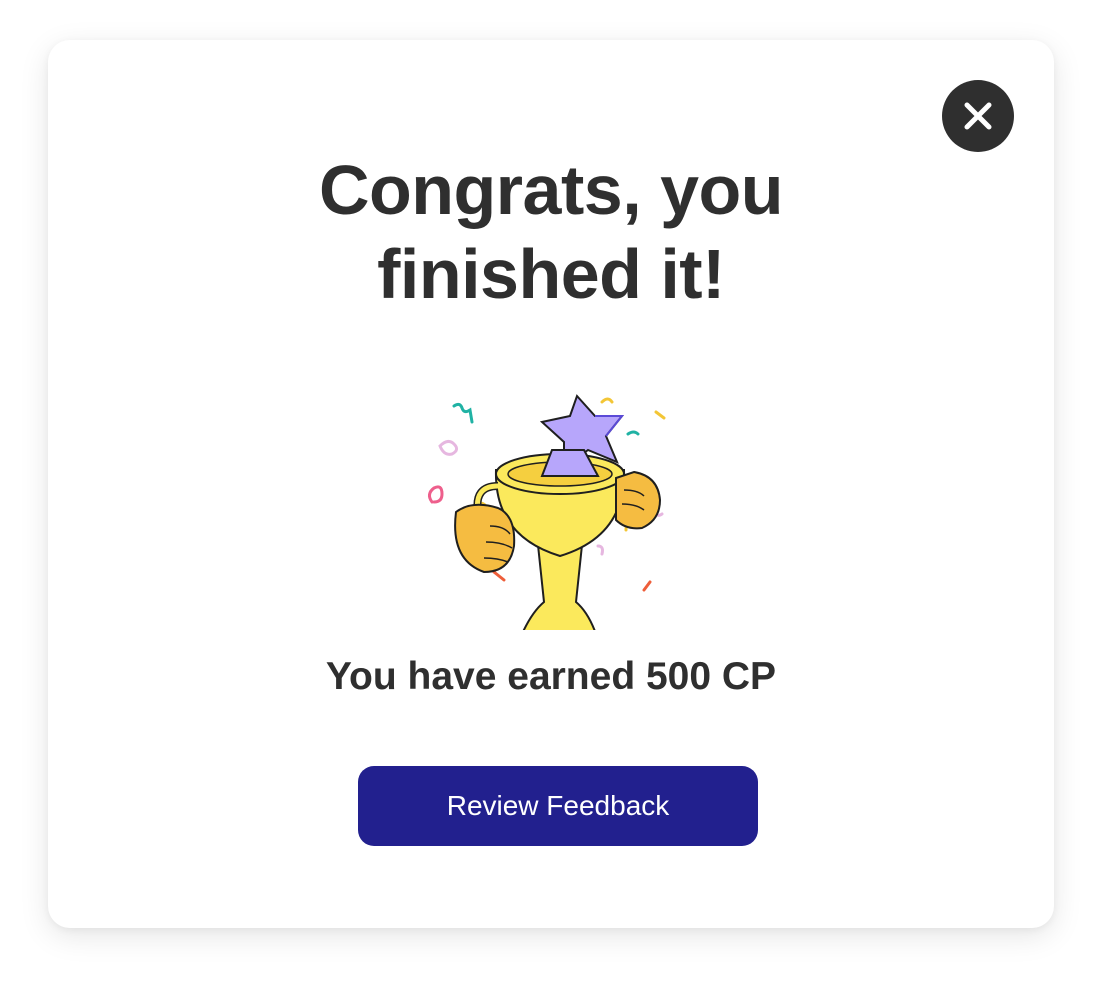 Image resolution: width=1102 pixels, height=984 pixels. I want to click on earned-points-text: You have earned 500 CP, so click(551, 676).